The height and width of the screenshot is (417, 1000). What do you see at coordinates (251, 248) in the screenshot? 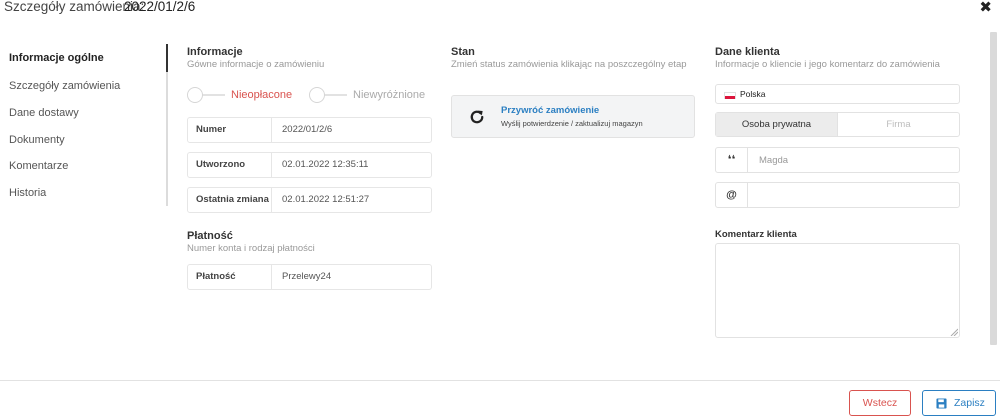
I see `payment-section-subtitle: Numer konta i rodzaj płatności` at bounding box center [251, 248].